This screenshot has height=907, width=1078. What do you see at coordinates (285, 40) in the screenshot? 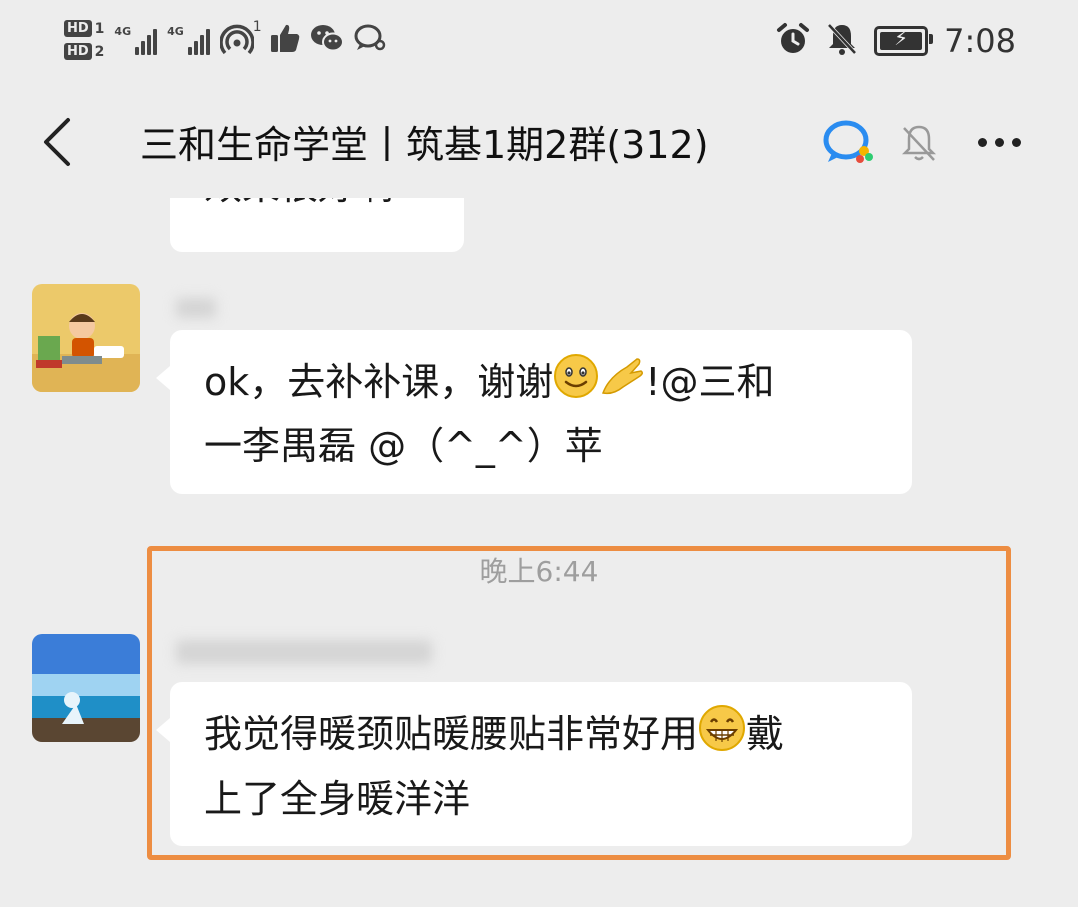
I see `thumbs-up-icon` at bounding box center [285, 40].